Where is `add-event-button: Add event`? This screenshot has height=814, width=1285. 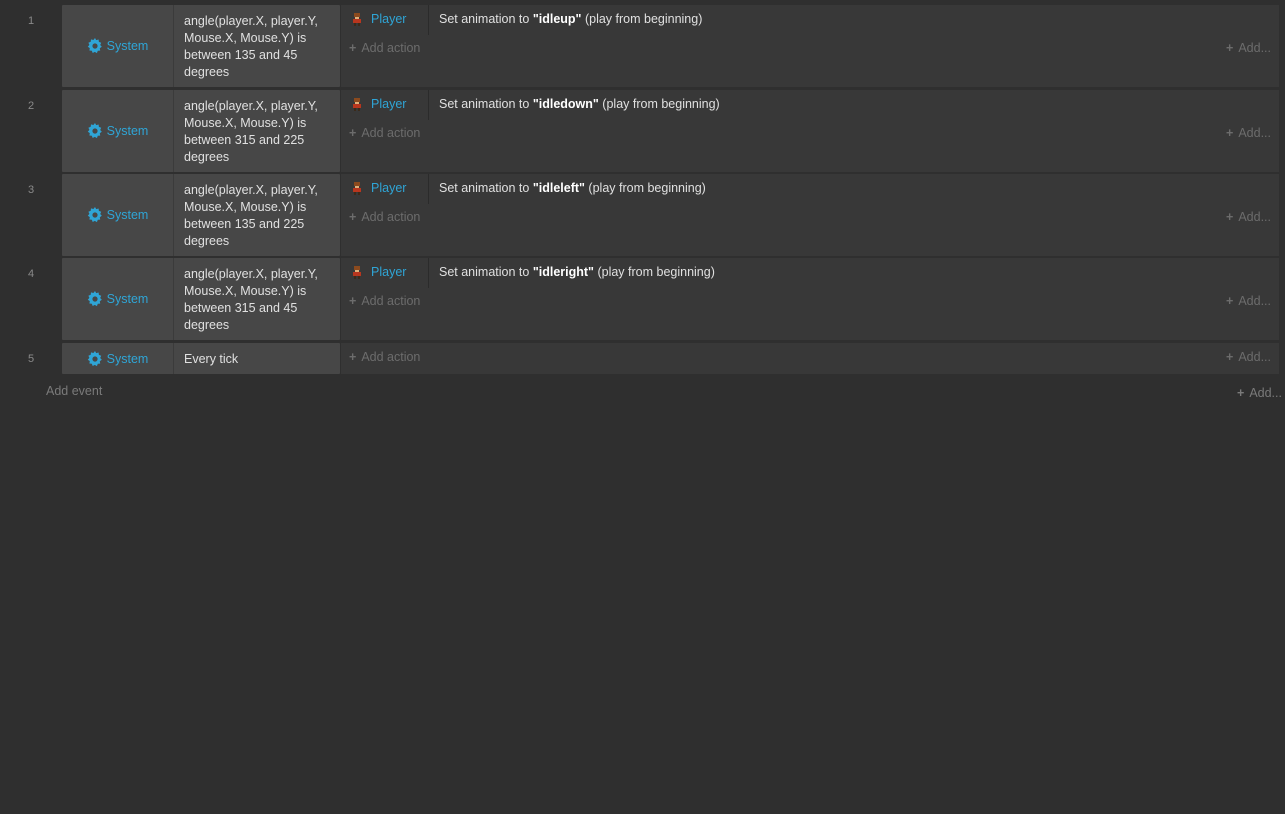
add-event-button: Add event is located at coordinates (74, 391).